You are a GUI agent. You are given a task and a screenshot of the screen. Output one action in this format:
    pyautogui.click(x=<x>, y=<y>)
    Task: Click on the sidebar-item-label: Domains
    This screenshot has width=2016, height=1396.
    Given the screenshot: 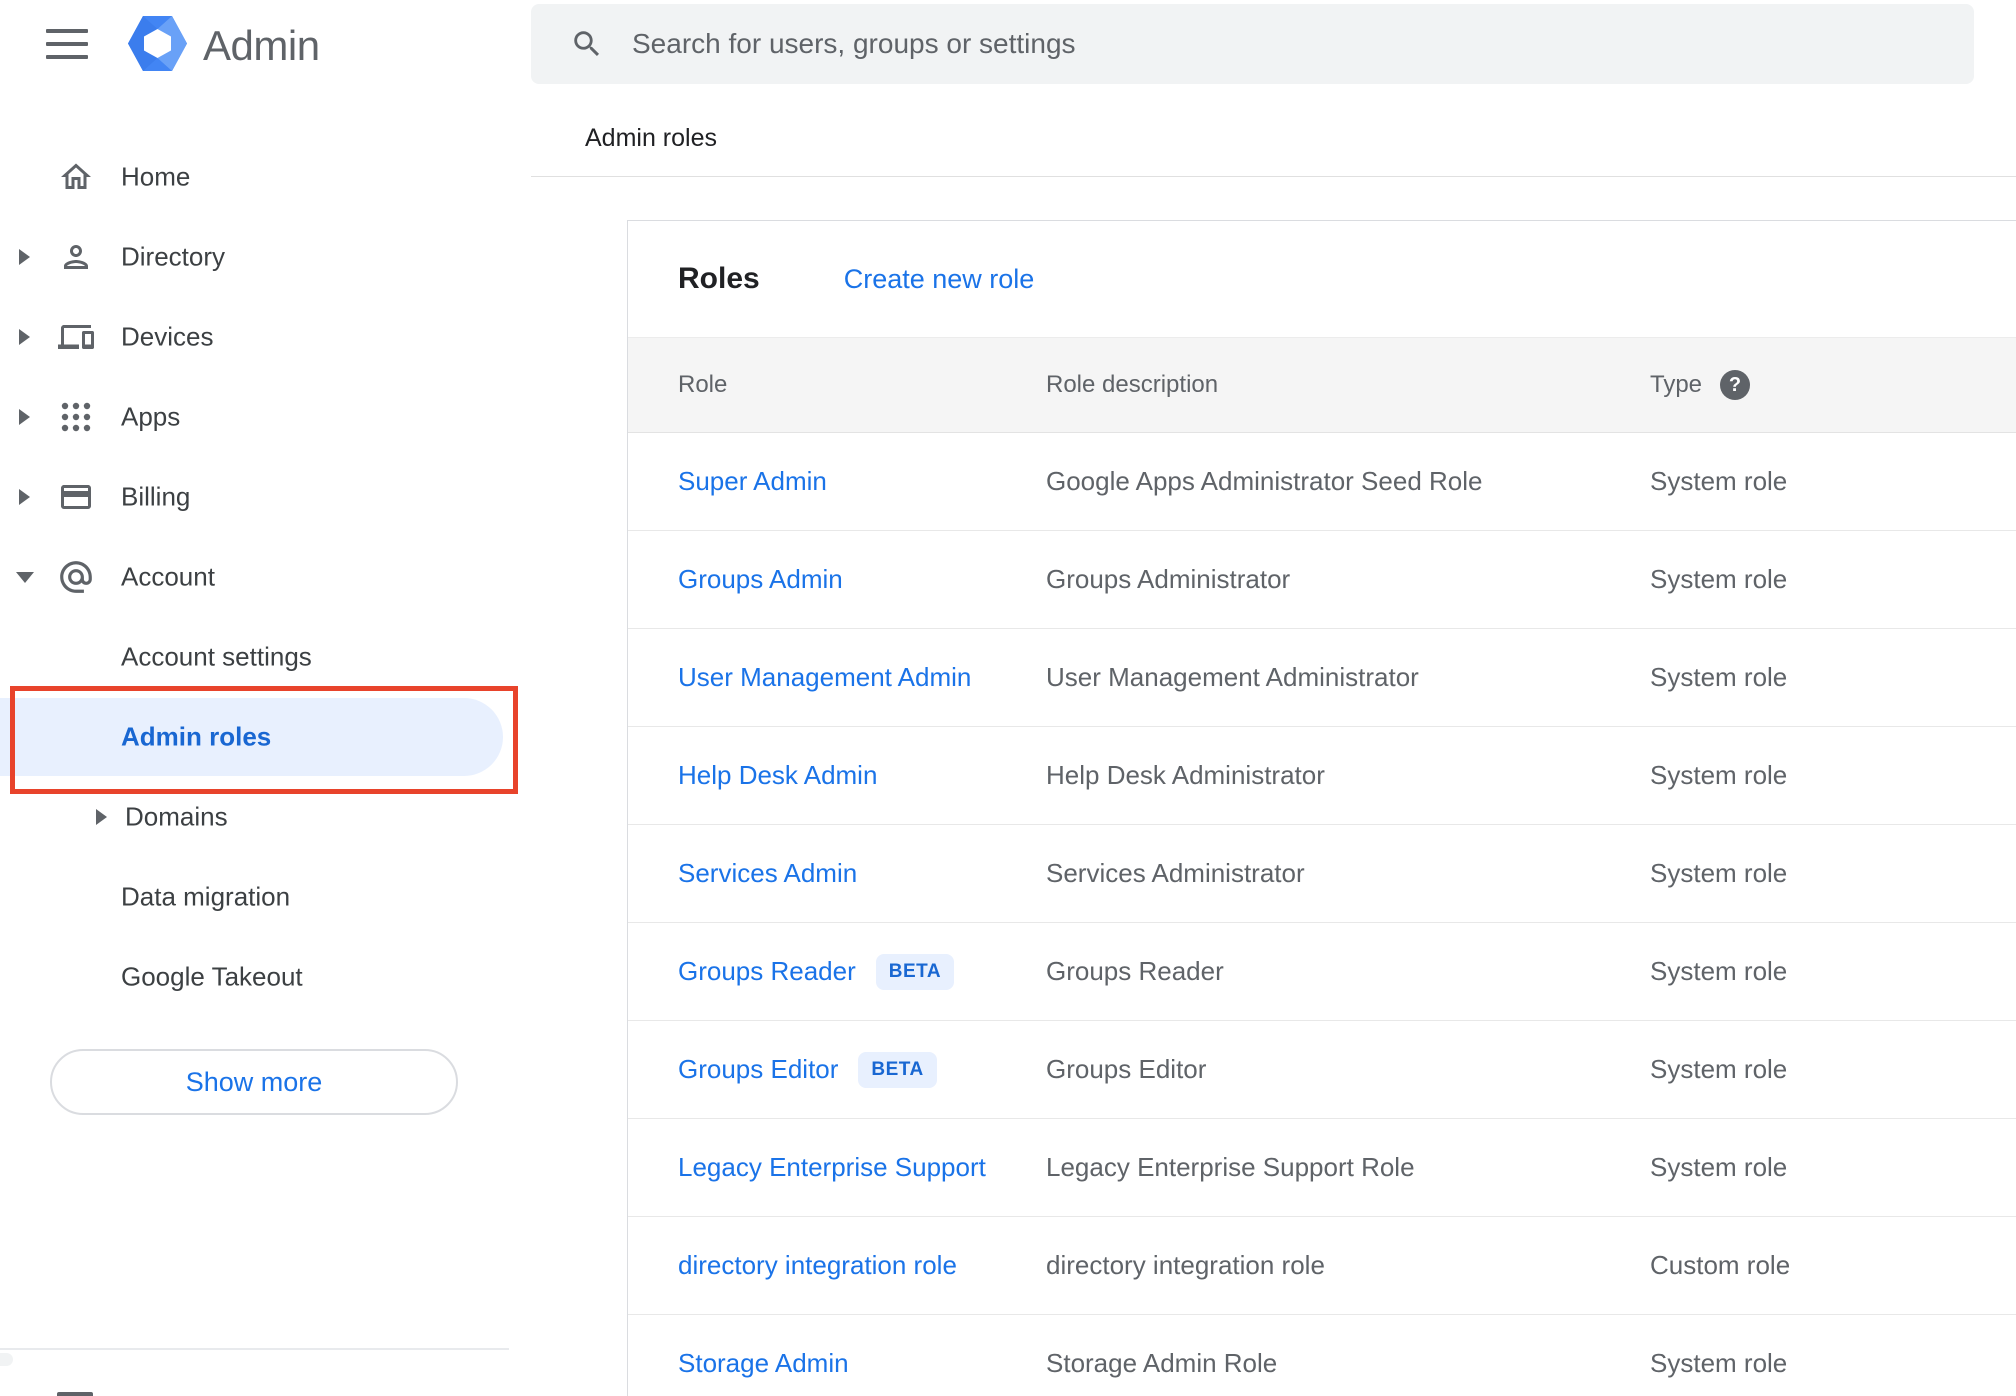 What is the action you would take?
    pyautogui.click(x=176, y=816)
    